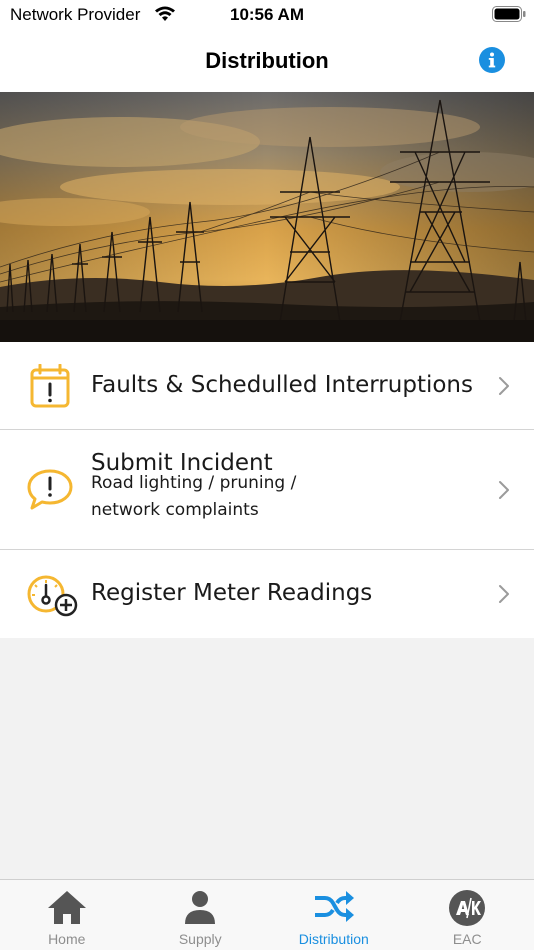 This screenshot has width=534, height=950. Describe the element at coordinates (175, 510) in the screenshot. I see `menu-item-subtitle: network complaints` at that location.